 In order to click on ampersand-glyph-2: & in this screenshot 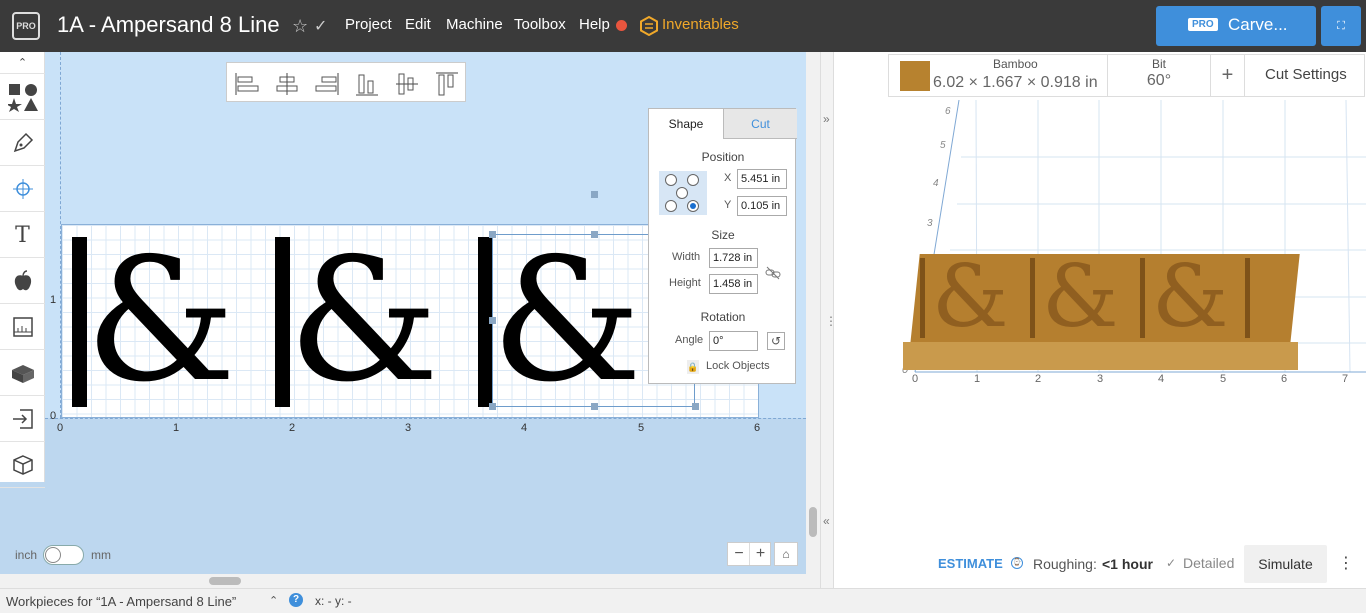, I will do `click(363, 321)`.